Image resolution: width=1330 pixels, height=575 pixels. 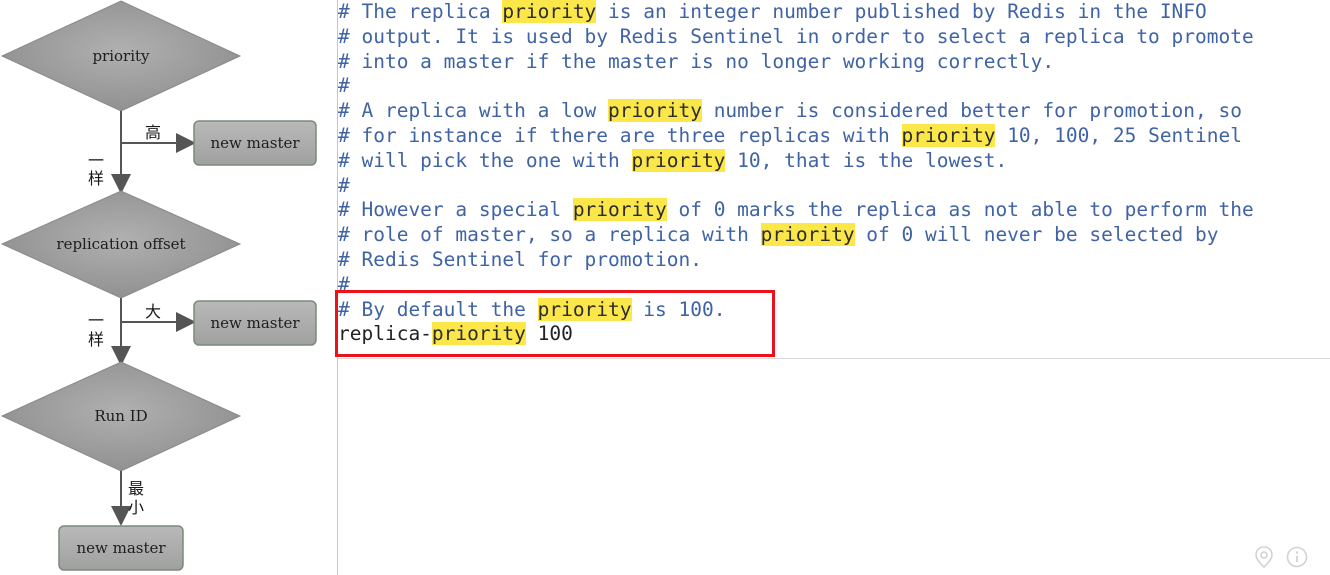 What do you see at coordinates (473, 111) in the screenshot?
I see `code-text: # A replica with a low` at bounding box center [473, 111].